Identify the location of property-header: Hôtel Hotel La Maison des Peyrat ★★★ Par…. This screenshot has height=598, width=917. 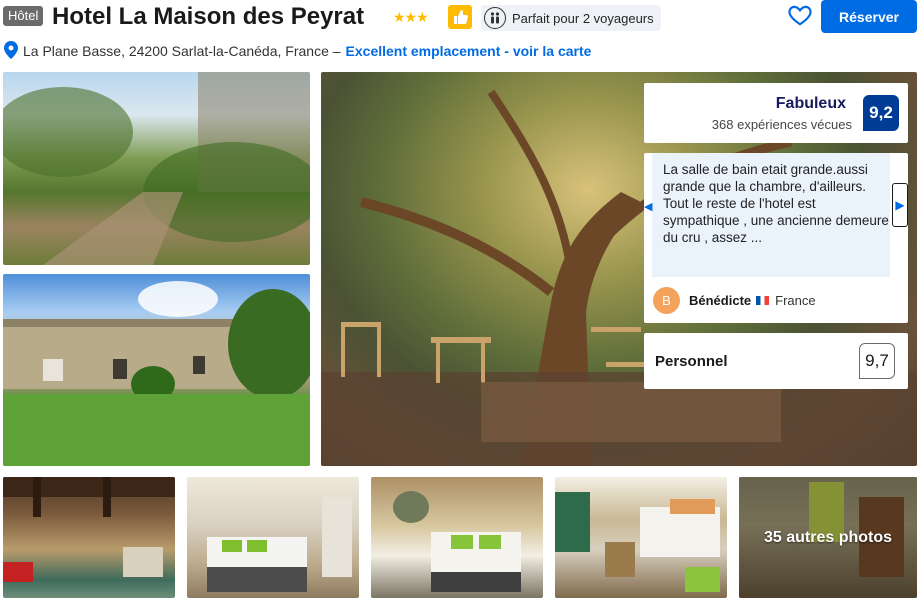
(458, 20).